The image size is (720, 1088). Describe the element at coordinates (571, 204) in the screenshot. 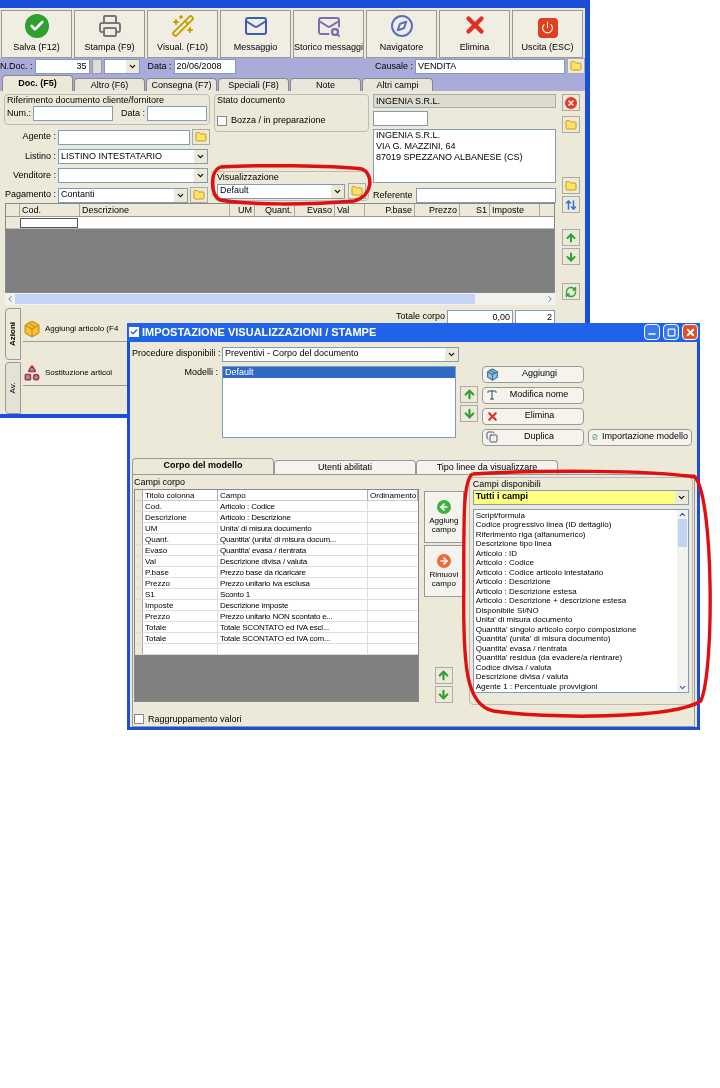

I see `sort-button` at that location.